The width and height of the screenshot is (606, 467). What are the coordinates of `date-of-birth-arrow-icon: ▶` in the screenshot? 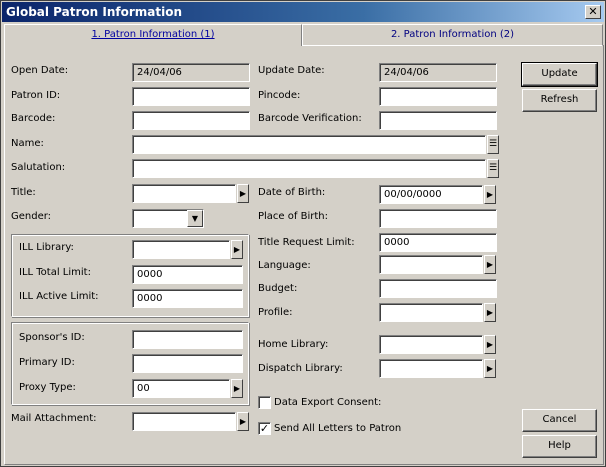 It's located at (490, 194).